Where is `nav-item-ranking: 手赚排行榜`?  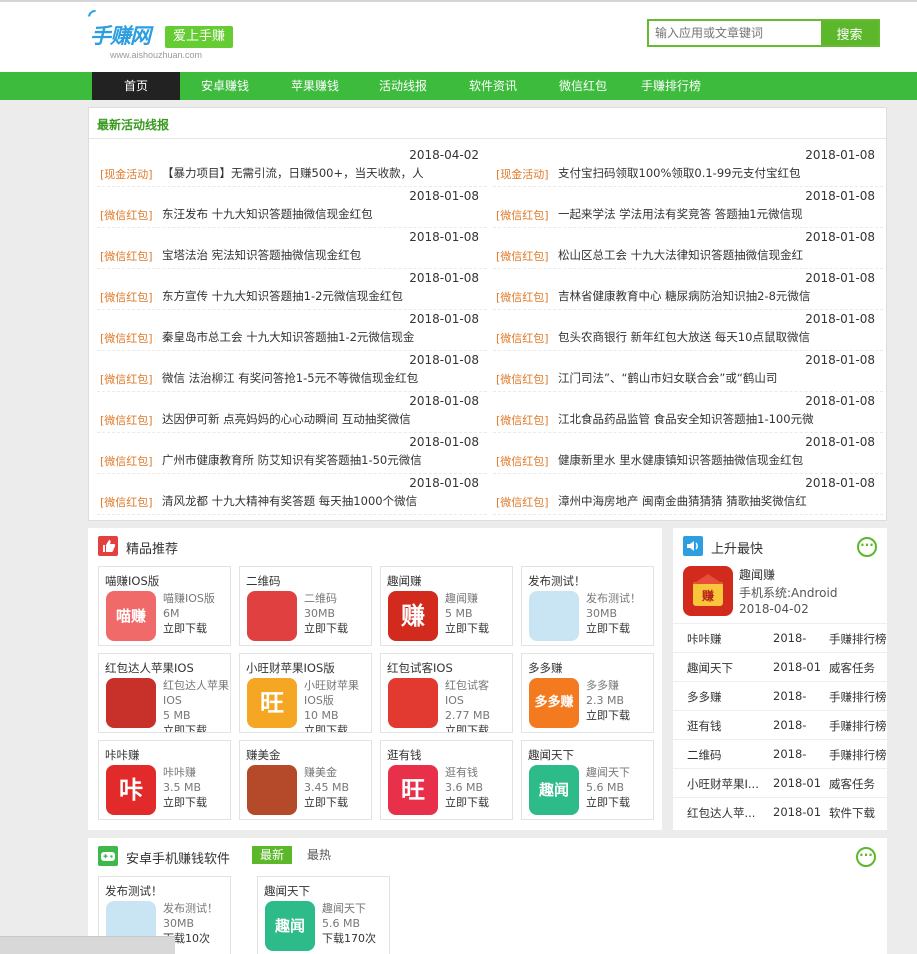
nav-item-ranking: 手赚排行榜 is located at coordinates (671, 86).